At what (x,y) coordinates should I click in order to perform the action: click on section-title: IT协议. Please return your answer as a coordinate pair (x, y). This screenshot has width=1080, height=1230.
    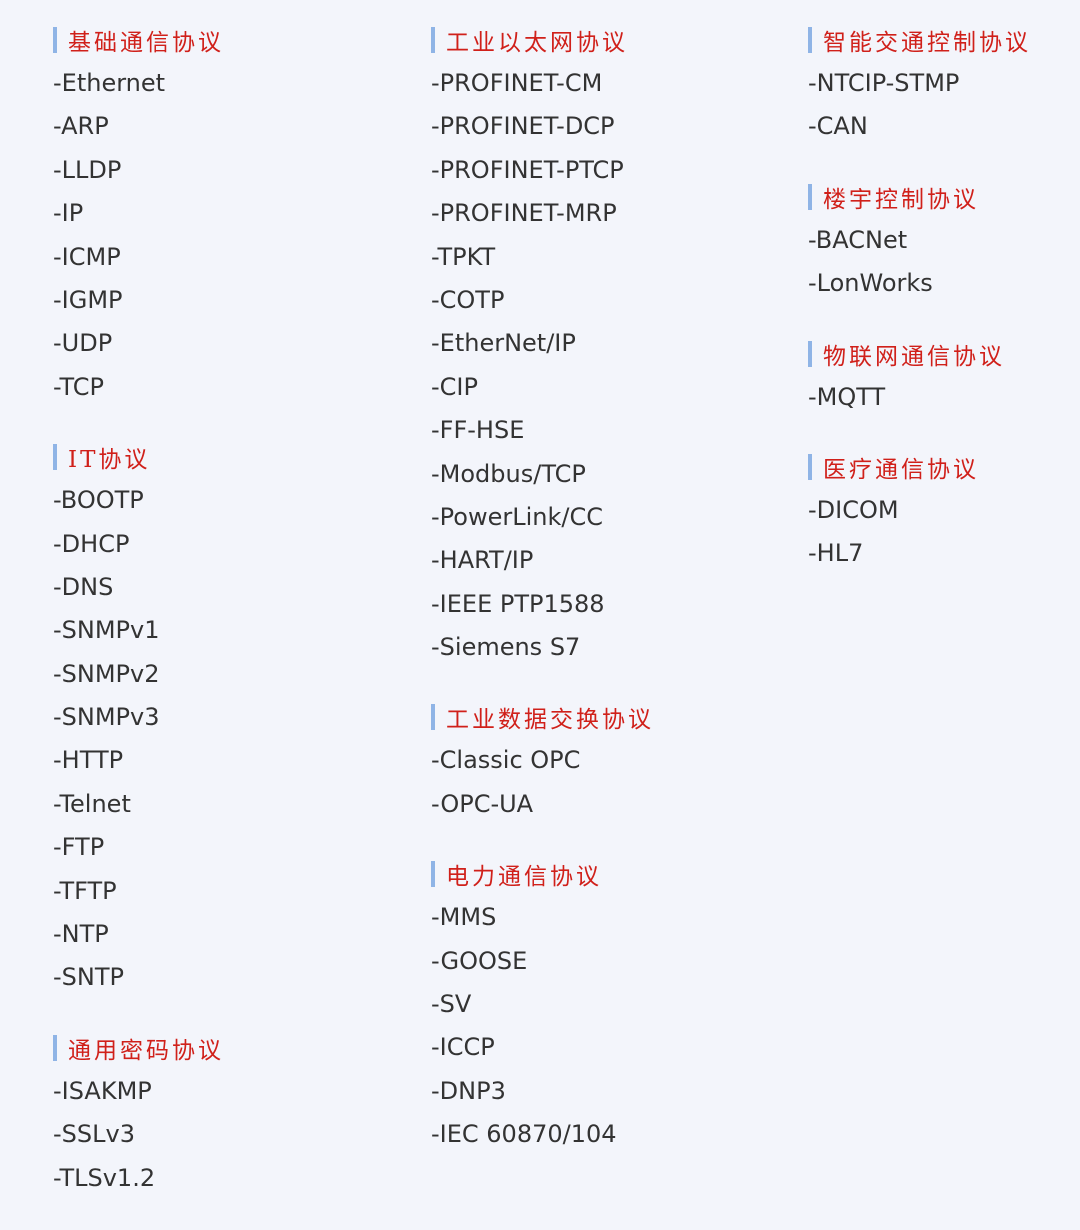
    Looking at the image, I should click on (109, 460).